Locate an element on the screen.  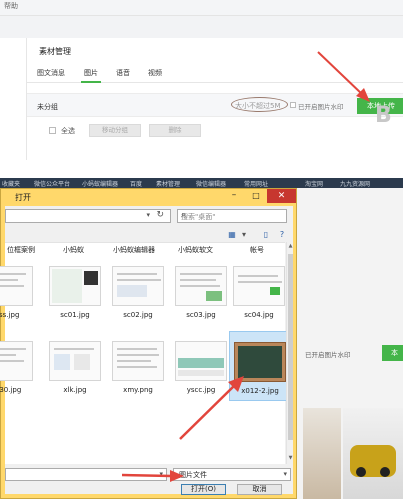
panel-title: 素材管理 is located at coordinates (55, 51).